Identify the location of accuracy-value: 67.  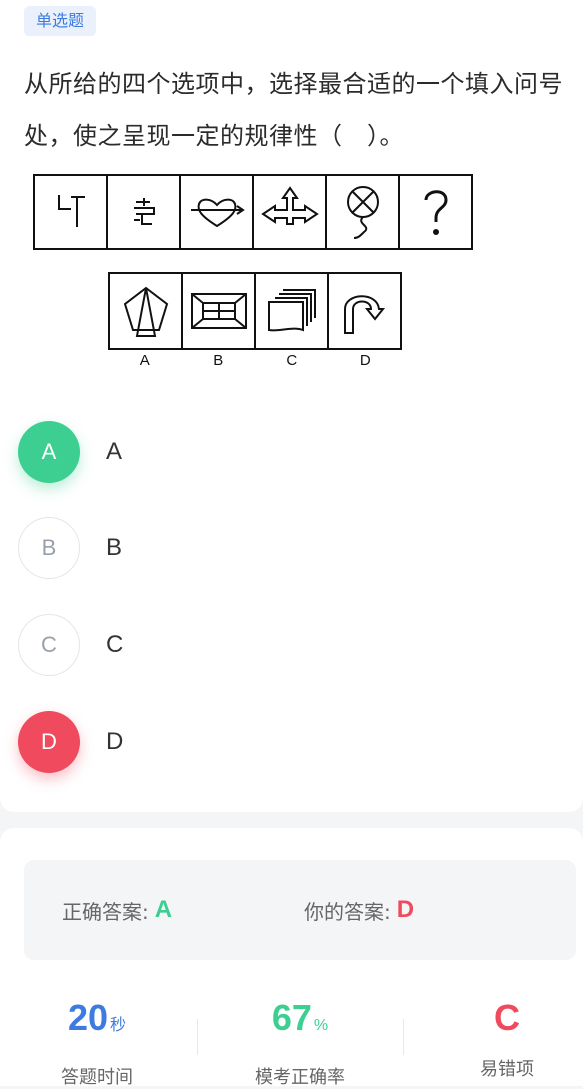
(291, 1017).